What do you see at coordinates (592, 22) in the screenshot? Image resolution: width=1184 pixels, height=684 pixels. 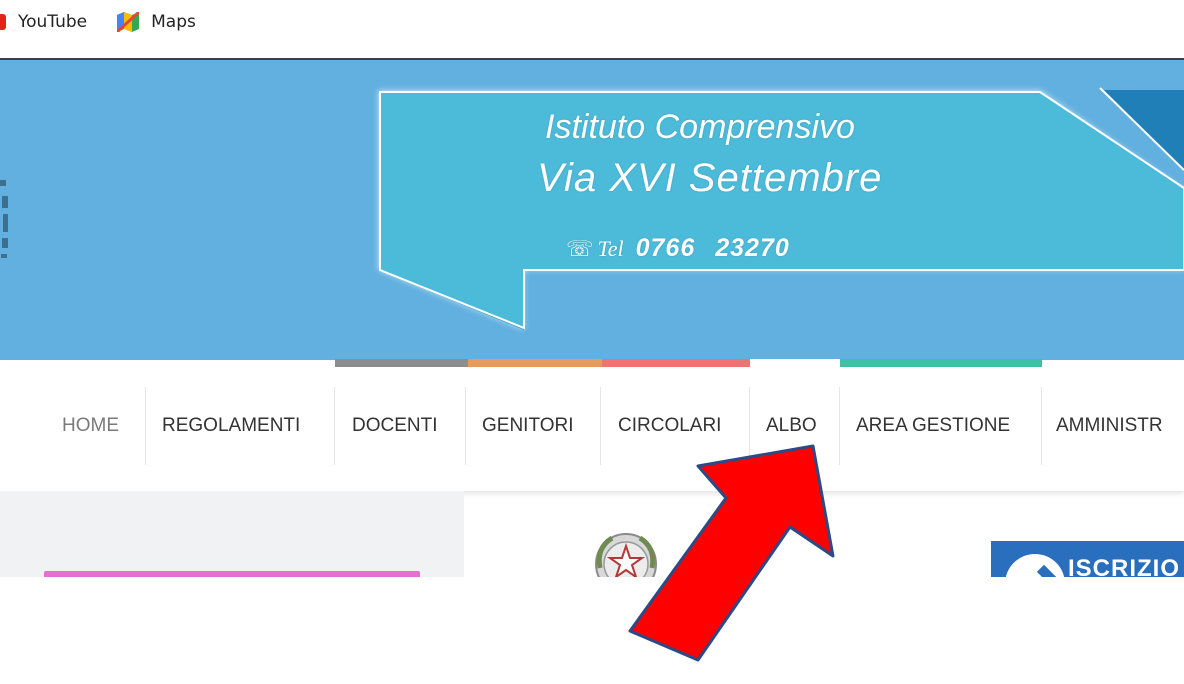 I see `bookmarks-bar: YouTube Maps` at bounding box center [592, 22].